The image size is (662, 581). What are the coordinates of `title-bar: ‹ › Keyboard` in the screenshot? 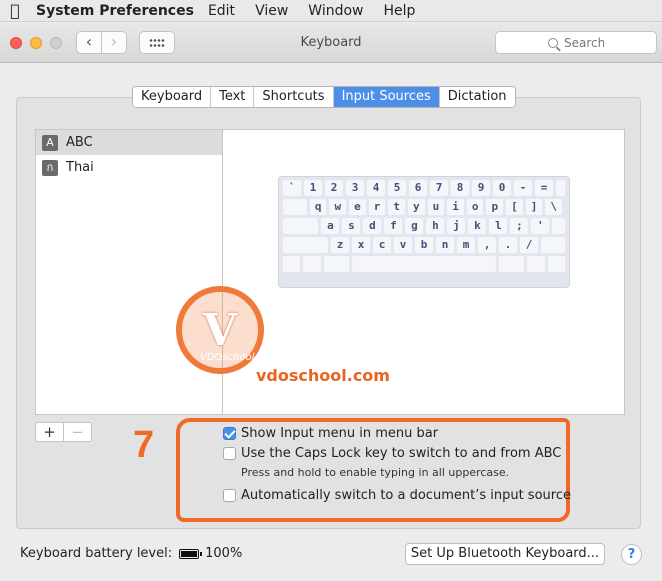 It's located at (331, 43).